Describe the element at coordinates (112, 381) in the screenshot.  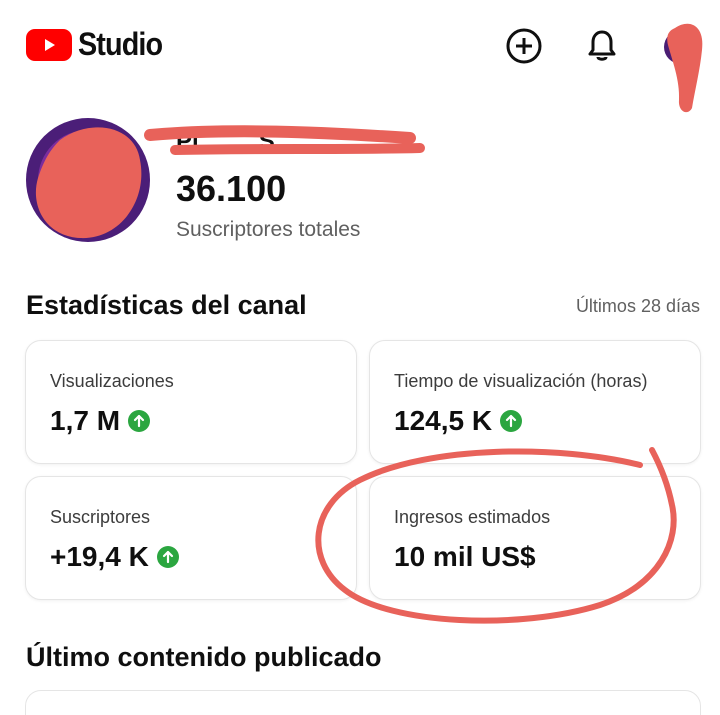
I see `stat-label: Visualizaciones` at that location.